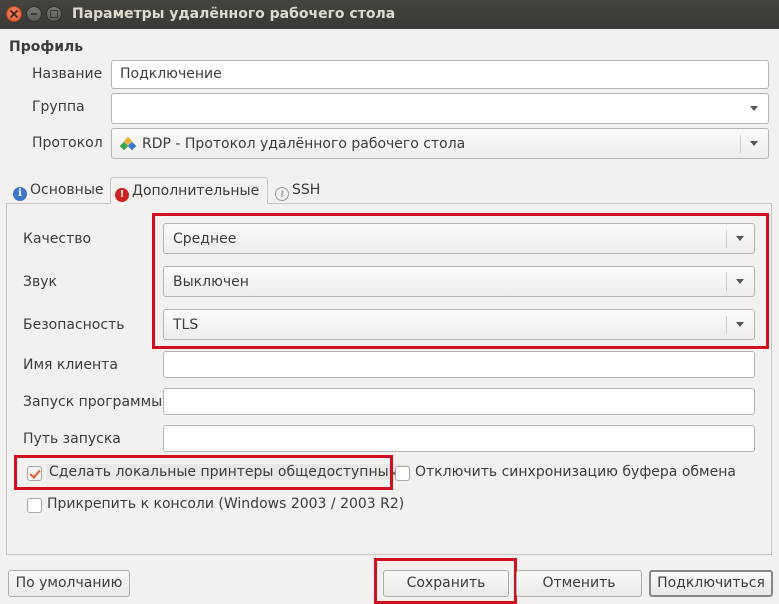 This screenshot has height=604, width=779. Describe the element at coordinates (93, 402) in the screenshot. I see `startup-program-label: Запуск программы` at that location.